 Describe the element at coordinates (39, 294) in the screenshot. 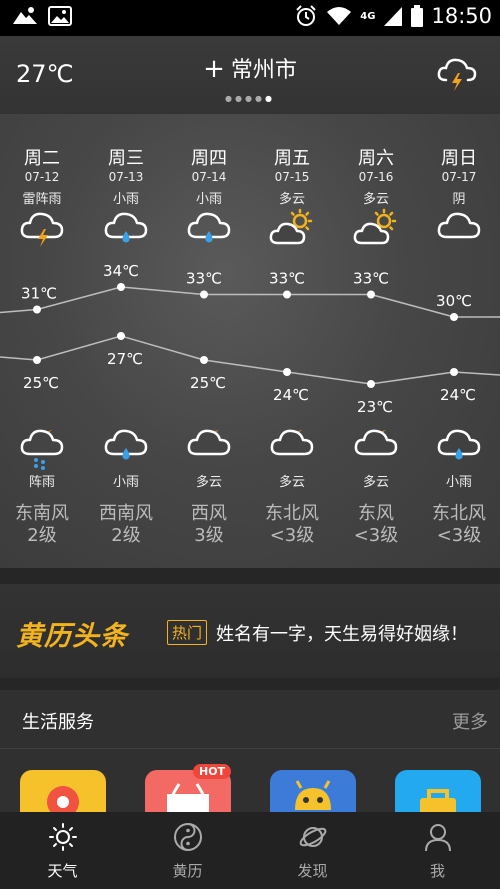

I see `high-temp-label: 31℃` at that location.